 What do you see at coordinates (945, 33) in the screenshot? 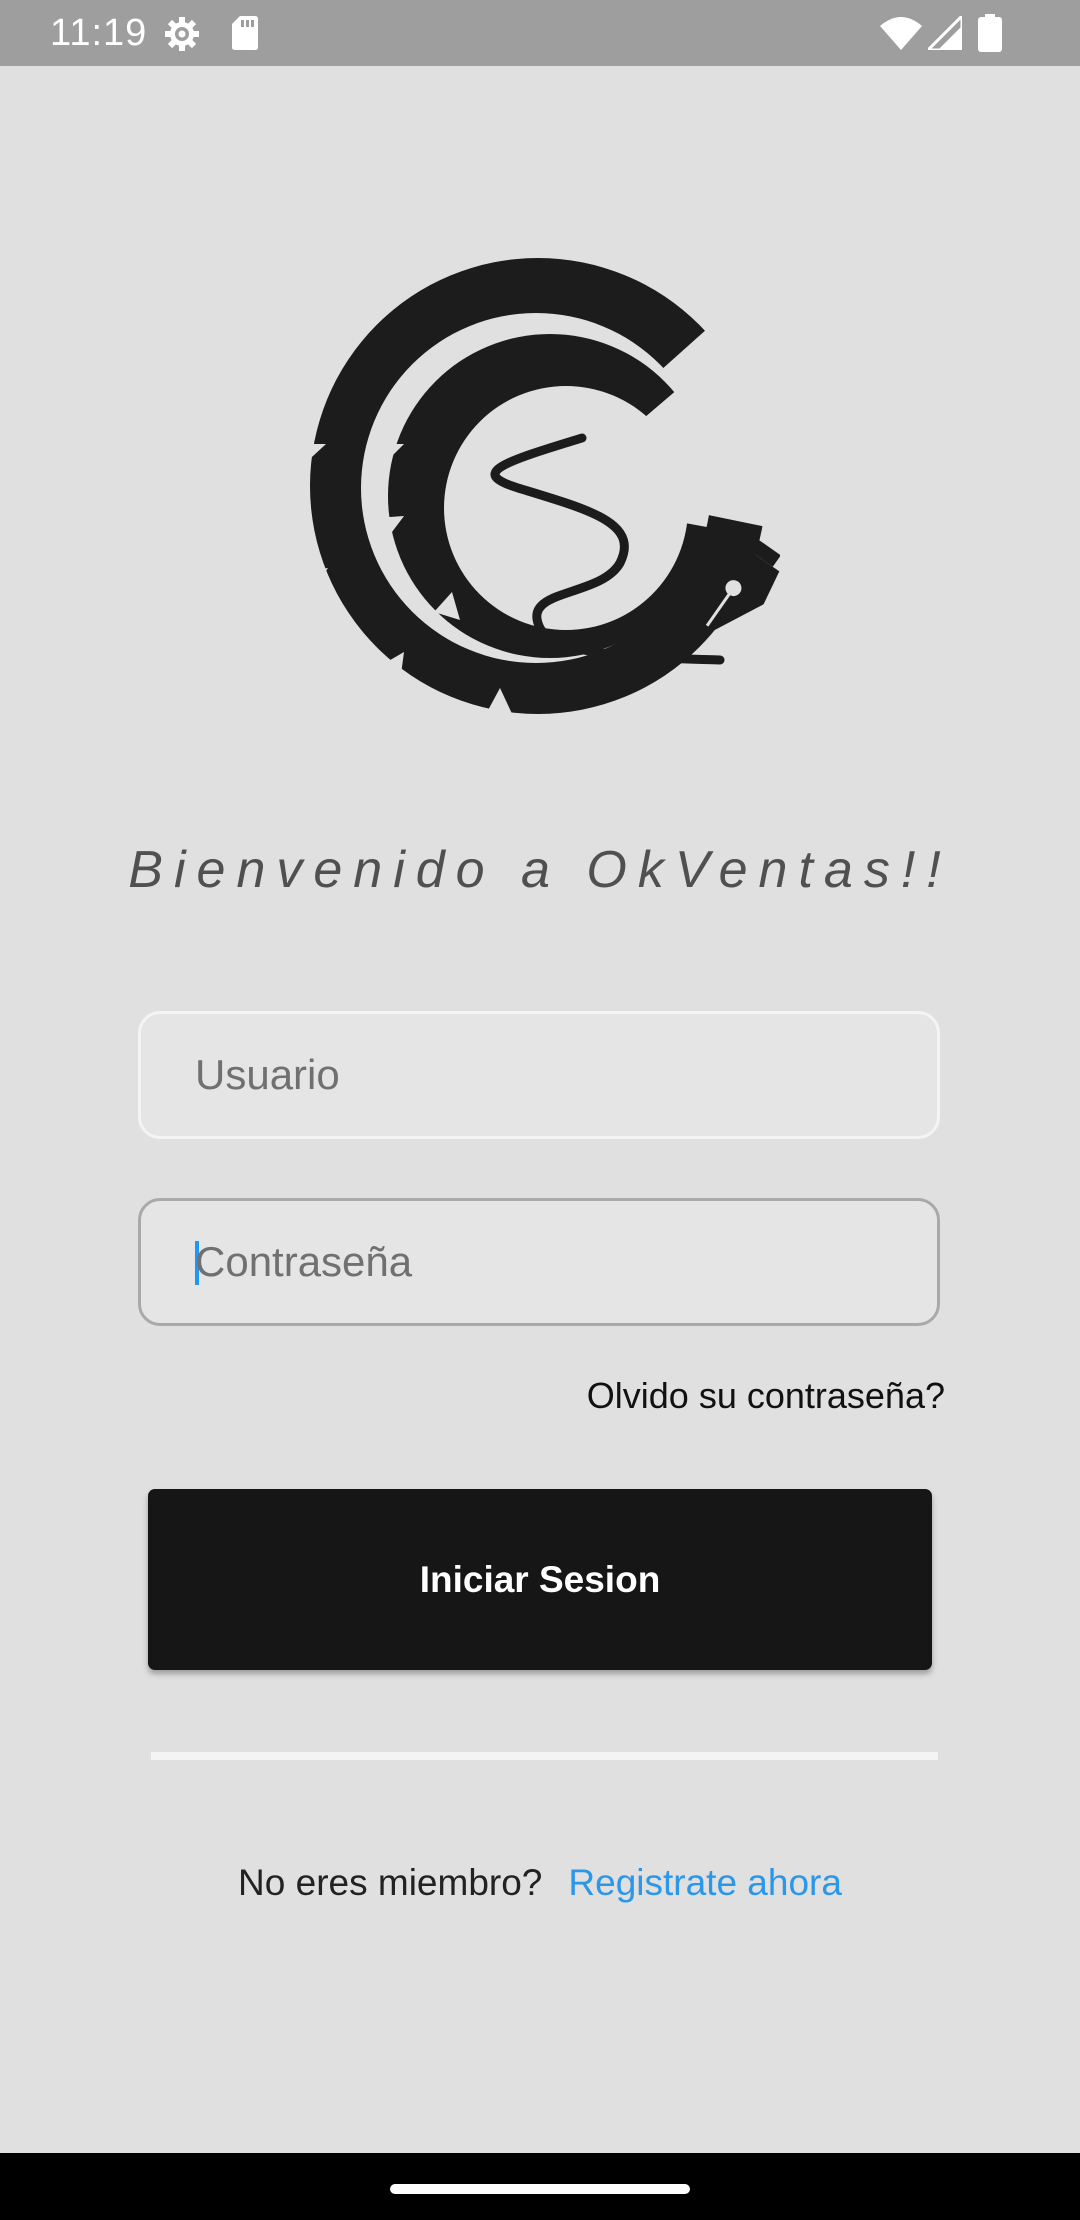
I see `signal-icon` at bounding box center [945, 33].